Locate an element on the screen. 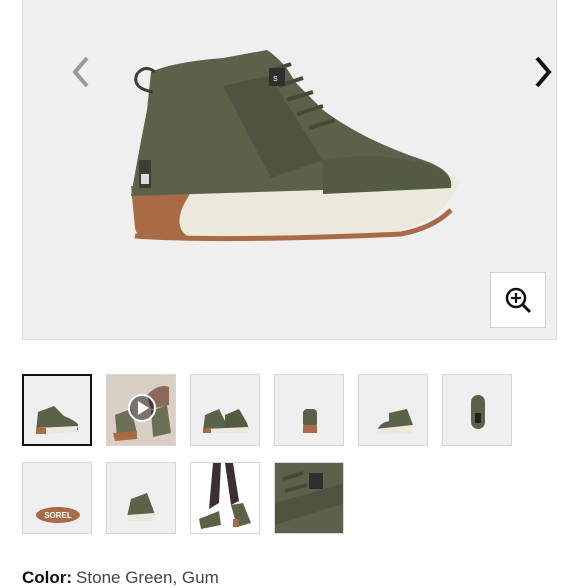  next-image-chevron-right-icon is located at coordinates (543, 72).